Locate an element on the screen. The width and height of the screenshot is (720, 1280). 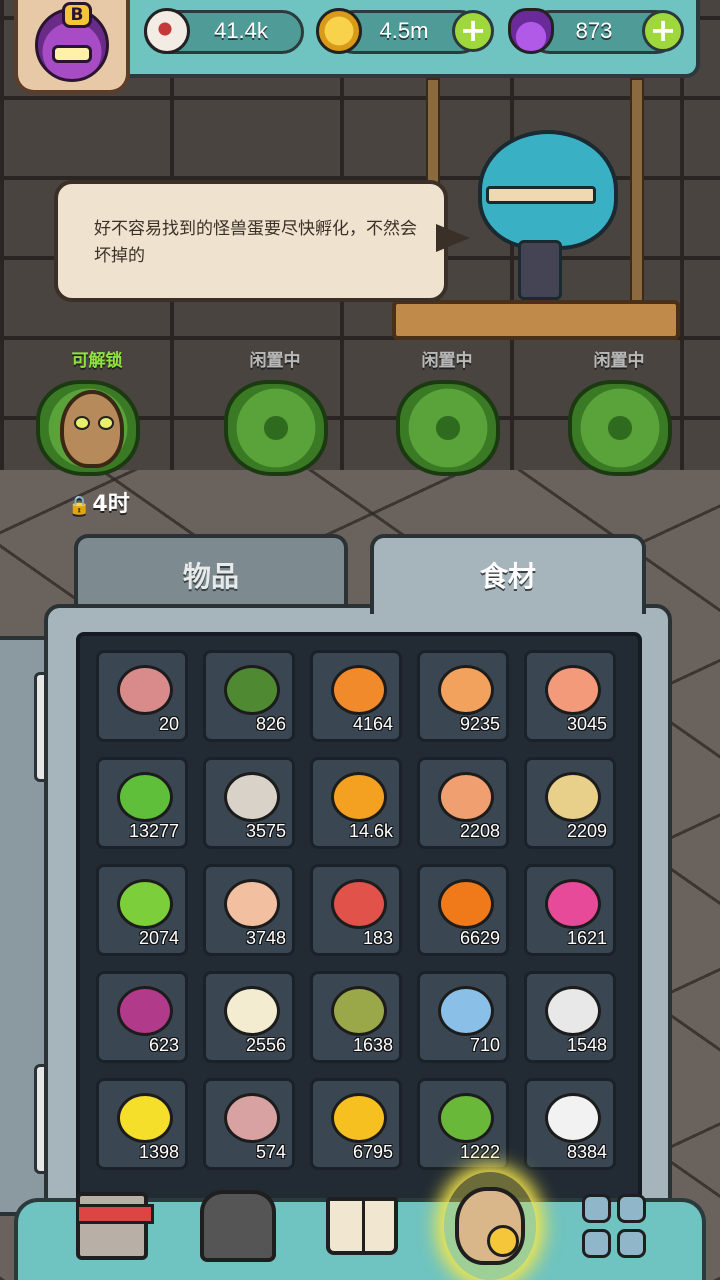
purple-potion-icon is located at coordinates (531, 31).